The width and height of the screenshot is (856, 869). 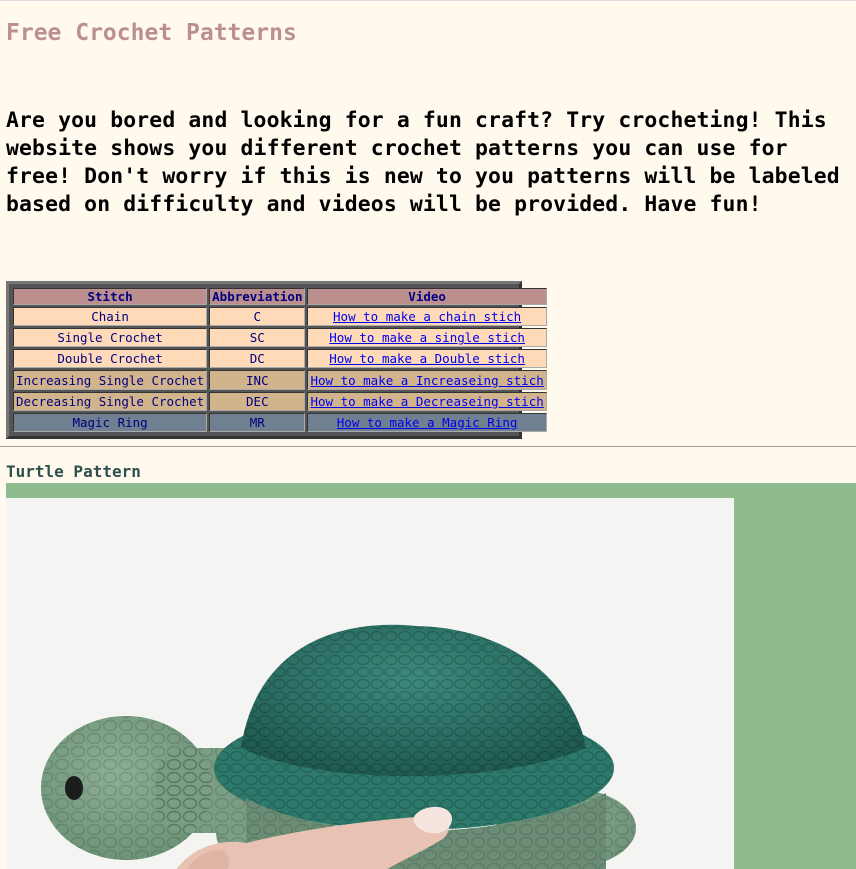 I want to click on video-cell: How to make a Double stich, so click(x=427, y=359).